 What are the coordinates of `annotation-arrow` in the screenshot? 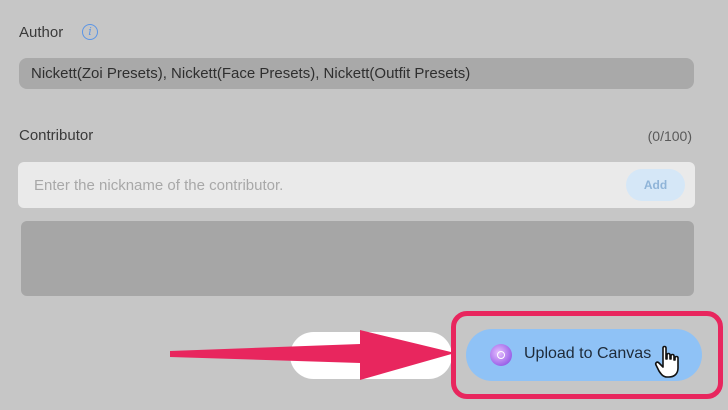 It's located at (312, 355).